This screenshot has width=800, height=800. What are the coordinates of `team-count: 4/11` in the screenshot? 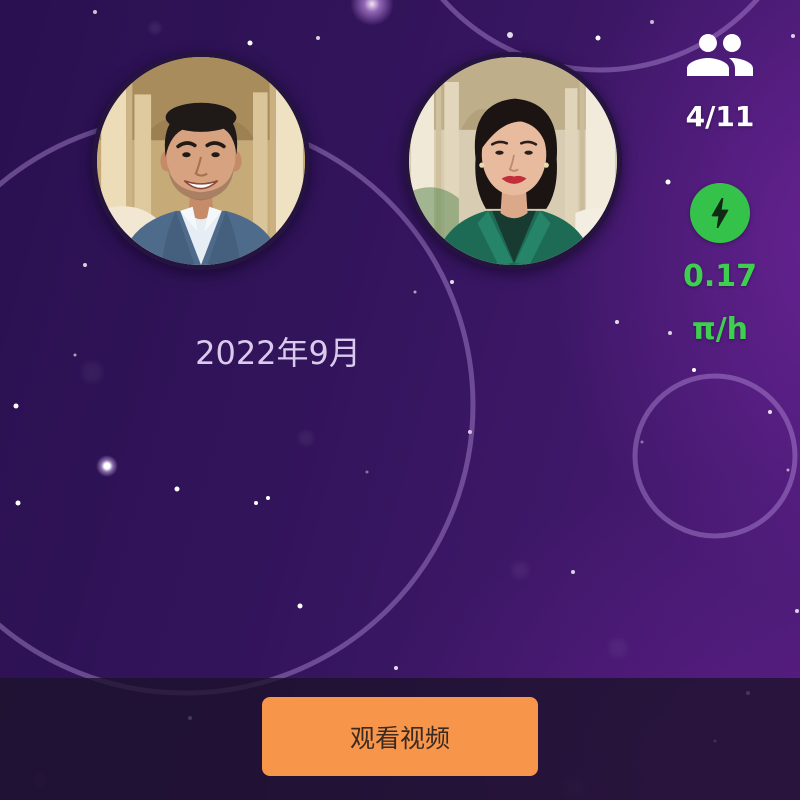 It's located at (720, 116).